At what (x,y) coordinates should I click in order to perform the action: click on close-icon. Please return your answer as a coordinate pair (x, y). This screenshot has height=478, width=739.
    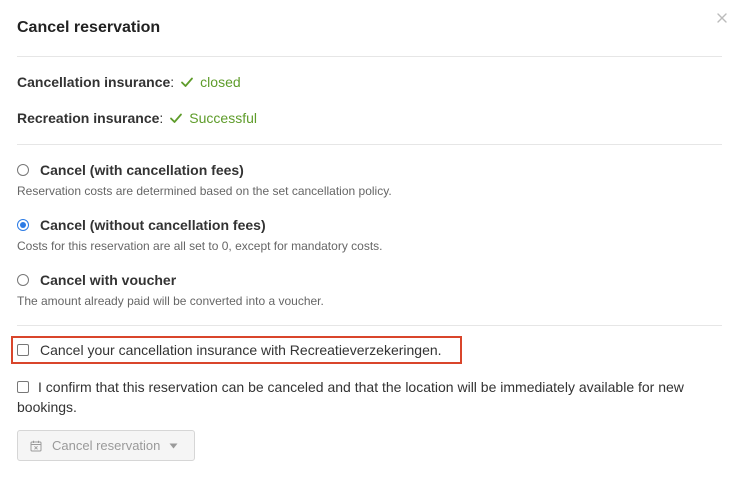
    Looking at the image, I should click on (722, 18).